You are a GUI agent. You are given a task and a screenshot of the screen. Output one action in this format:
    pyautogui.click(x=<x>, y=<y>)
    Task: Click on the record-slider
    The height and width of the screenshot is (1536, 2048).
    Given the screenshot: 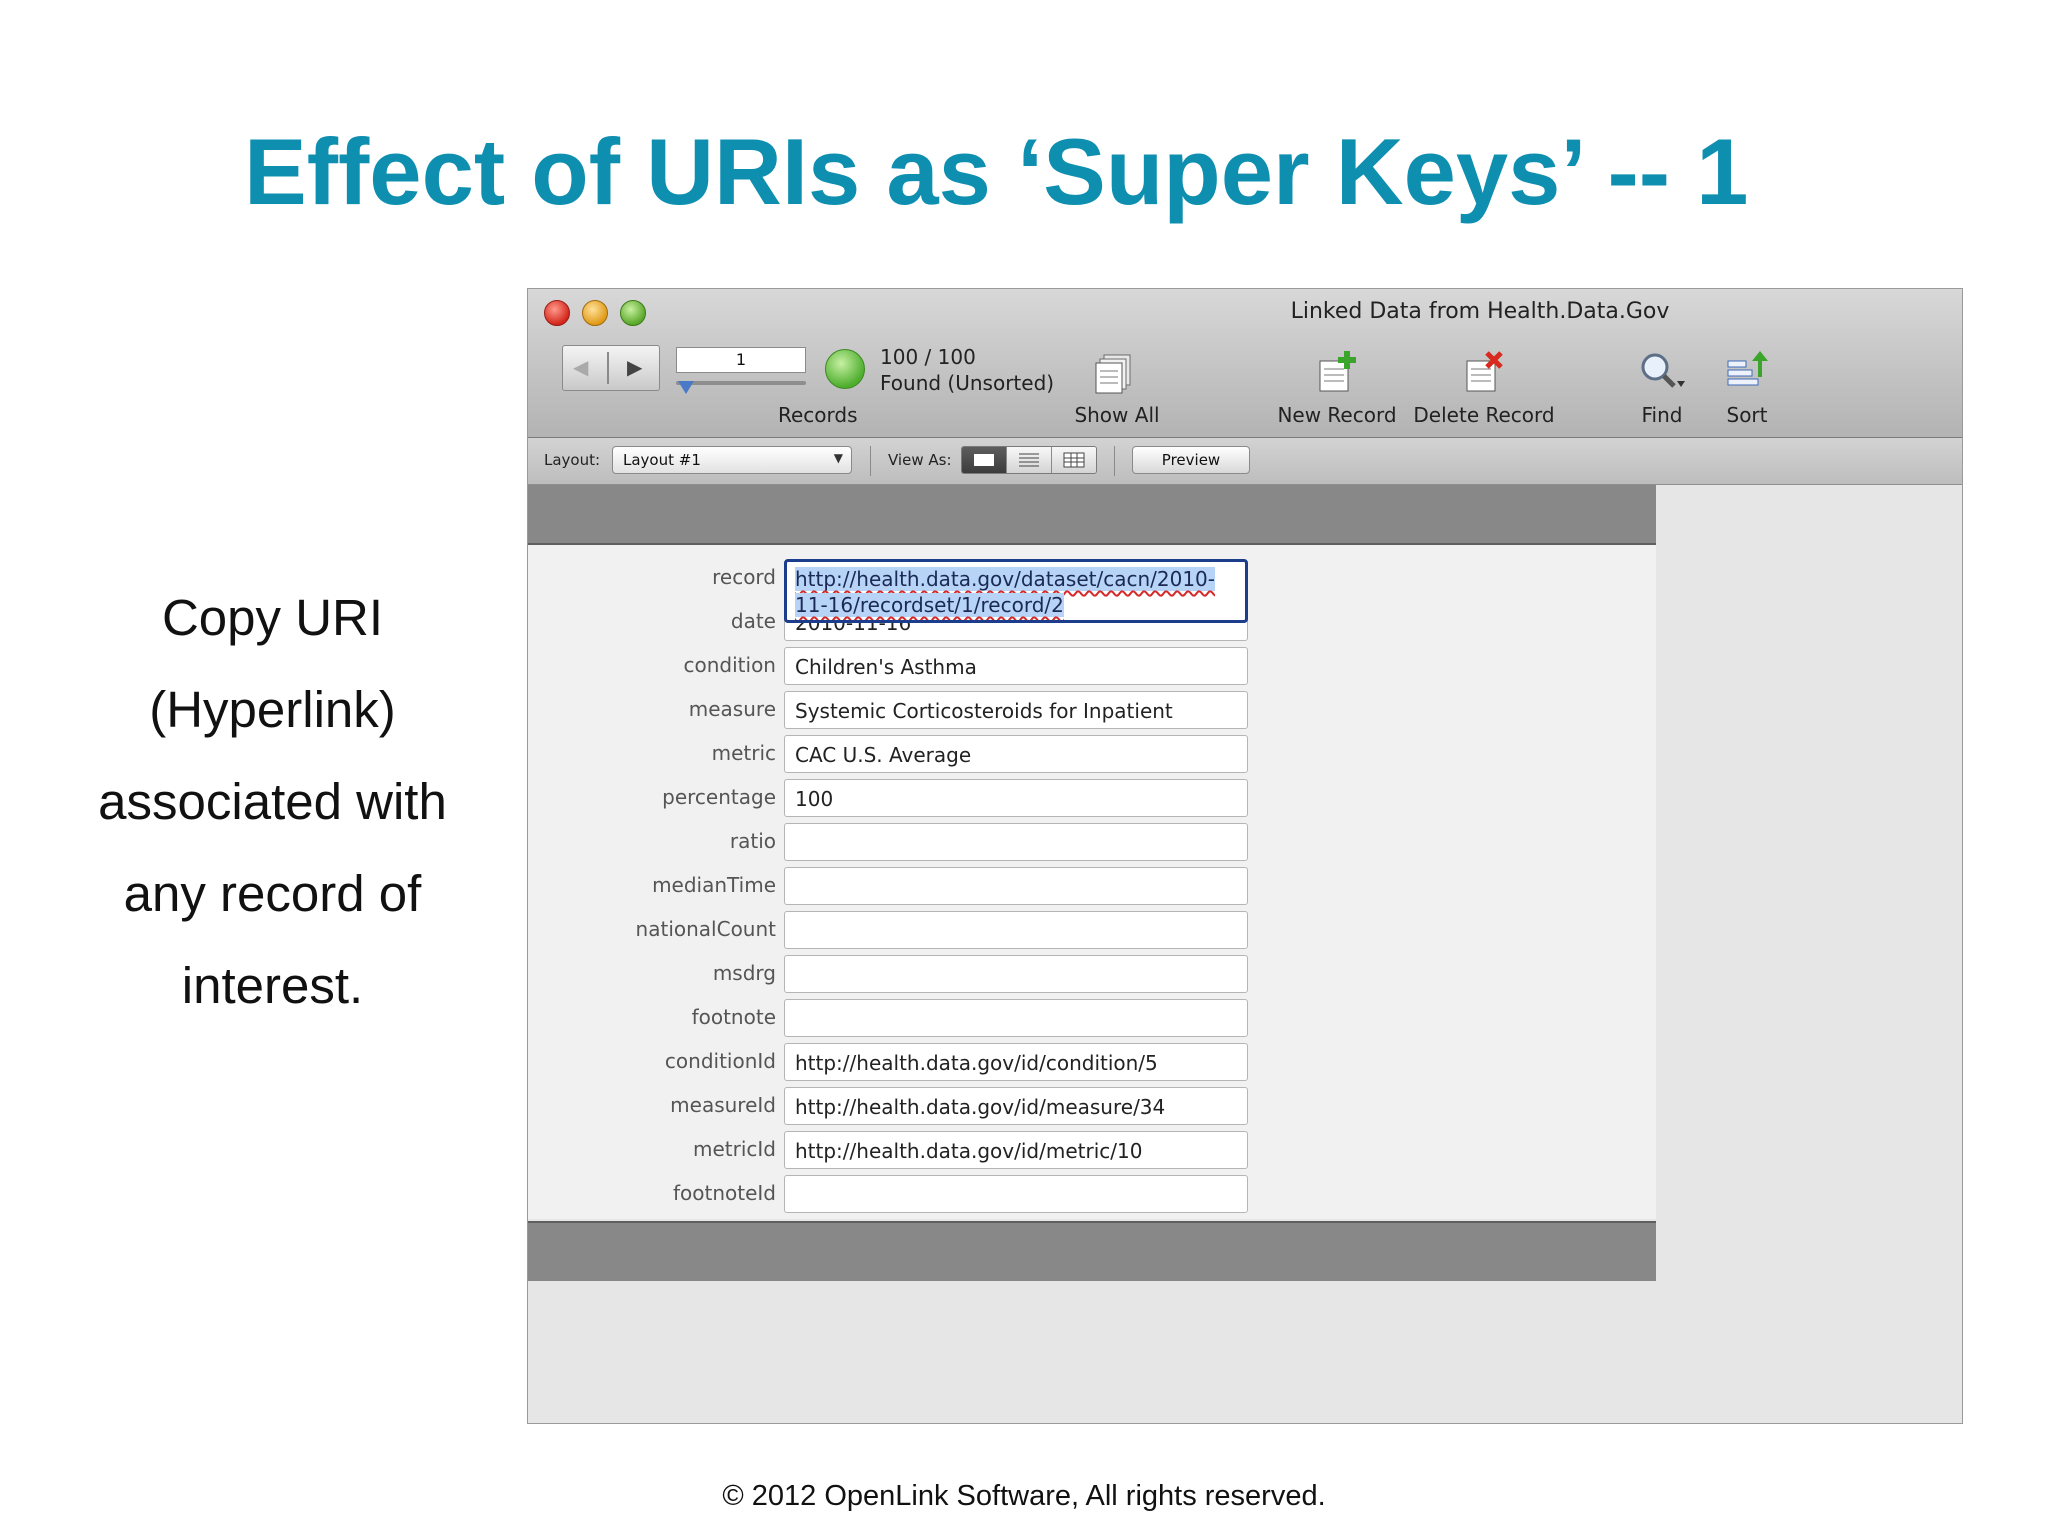 What is the action you would take?
    pyautogui.click(x=741, y=383)
    